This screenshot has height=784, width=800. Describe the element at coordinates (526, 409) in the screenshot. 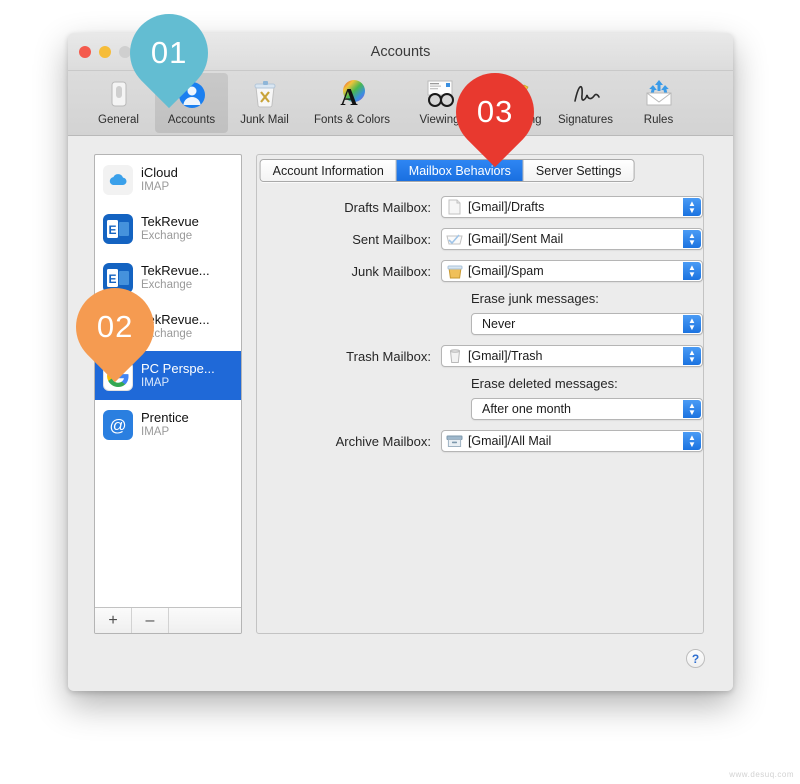

I see `erase-deleted-value: After one month` at that location.